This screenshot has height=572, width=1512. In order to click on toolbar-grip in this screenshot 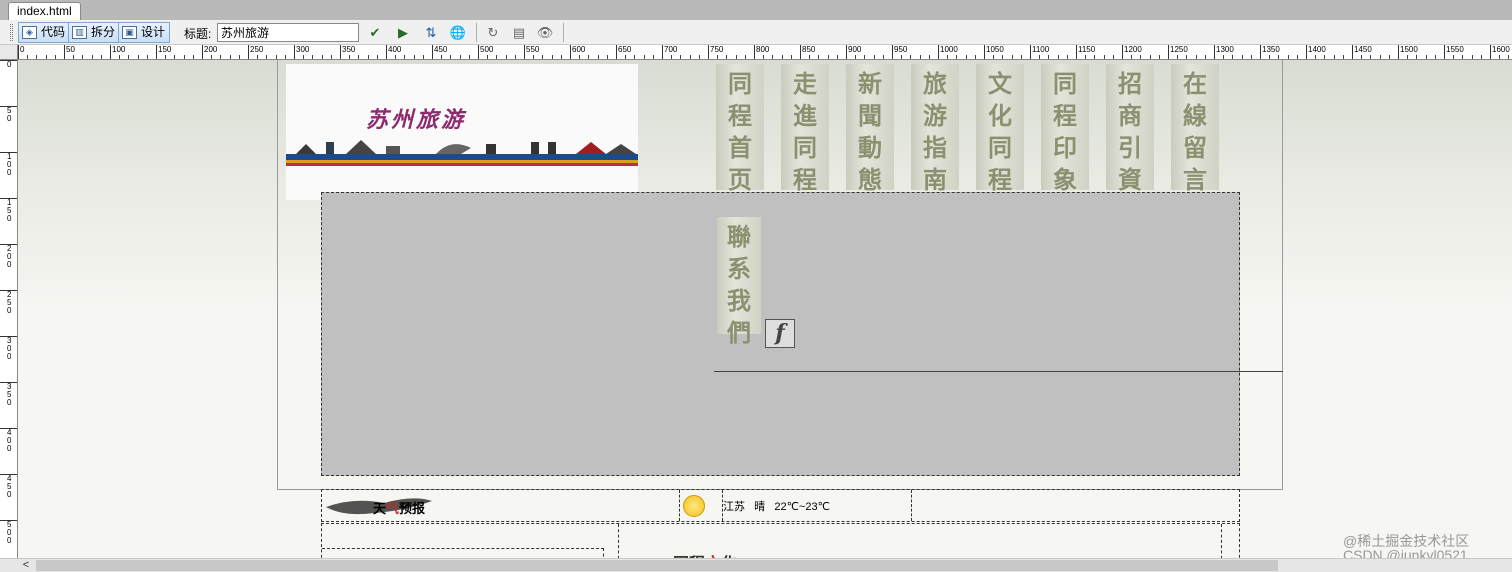, I will do `click(11, 32)`.